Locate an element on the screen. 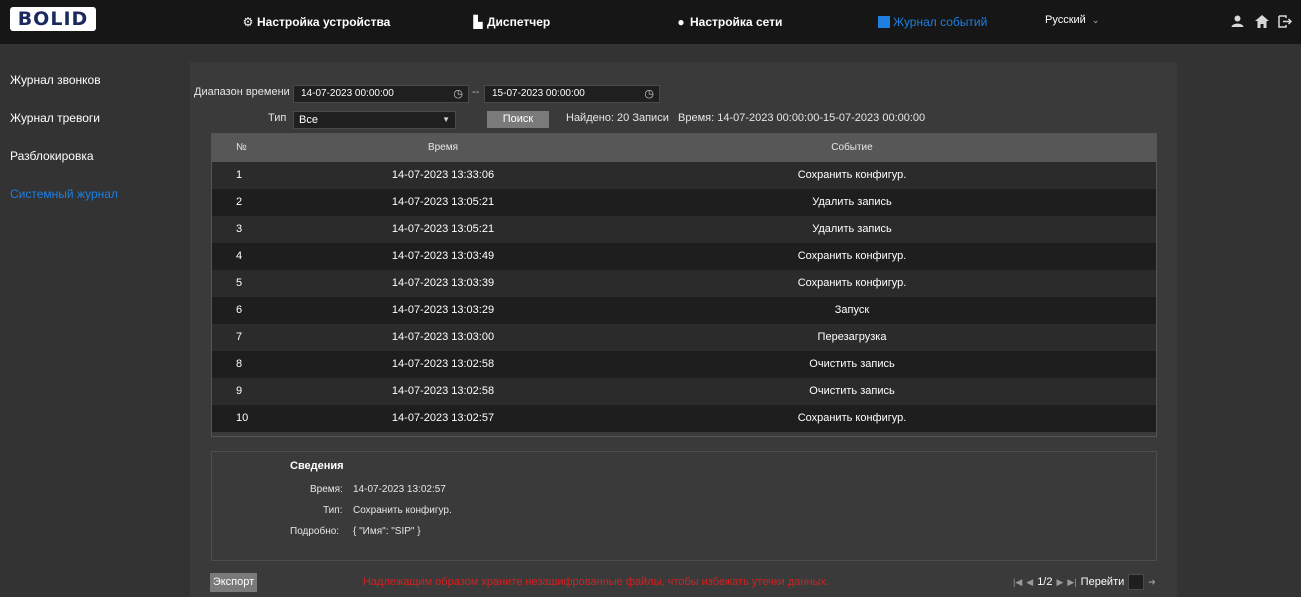 The height and width of the screenshot is (597, 1301). last-page-icon: ▶| is located at coordinates (1071, 582).